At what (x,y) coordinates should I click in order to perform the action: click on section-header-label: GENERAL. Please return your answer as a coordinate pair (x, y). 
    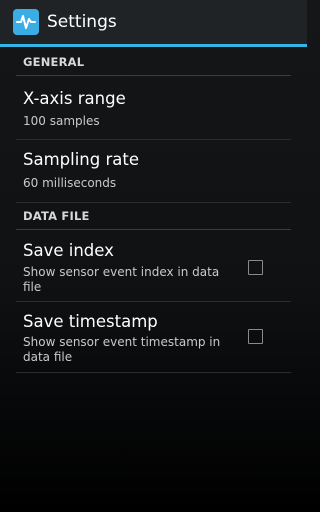
    Looking at the image, I should click on (54, 62).